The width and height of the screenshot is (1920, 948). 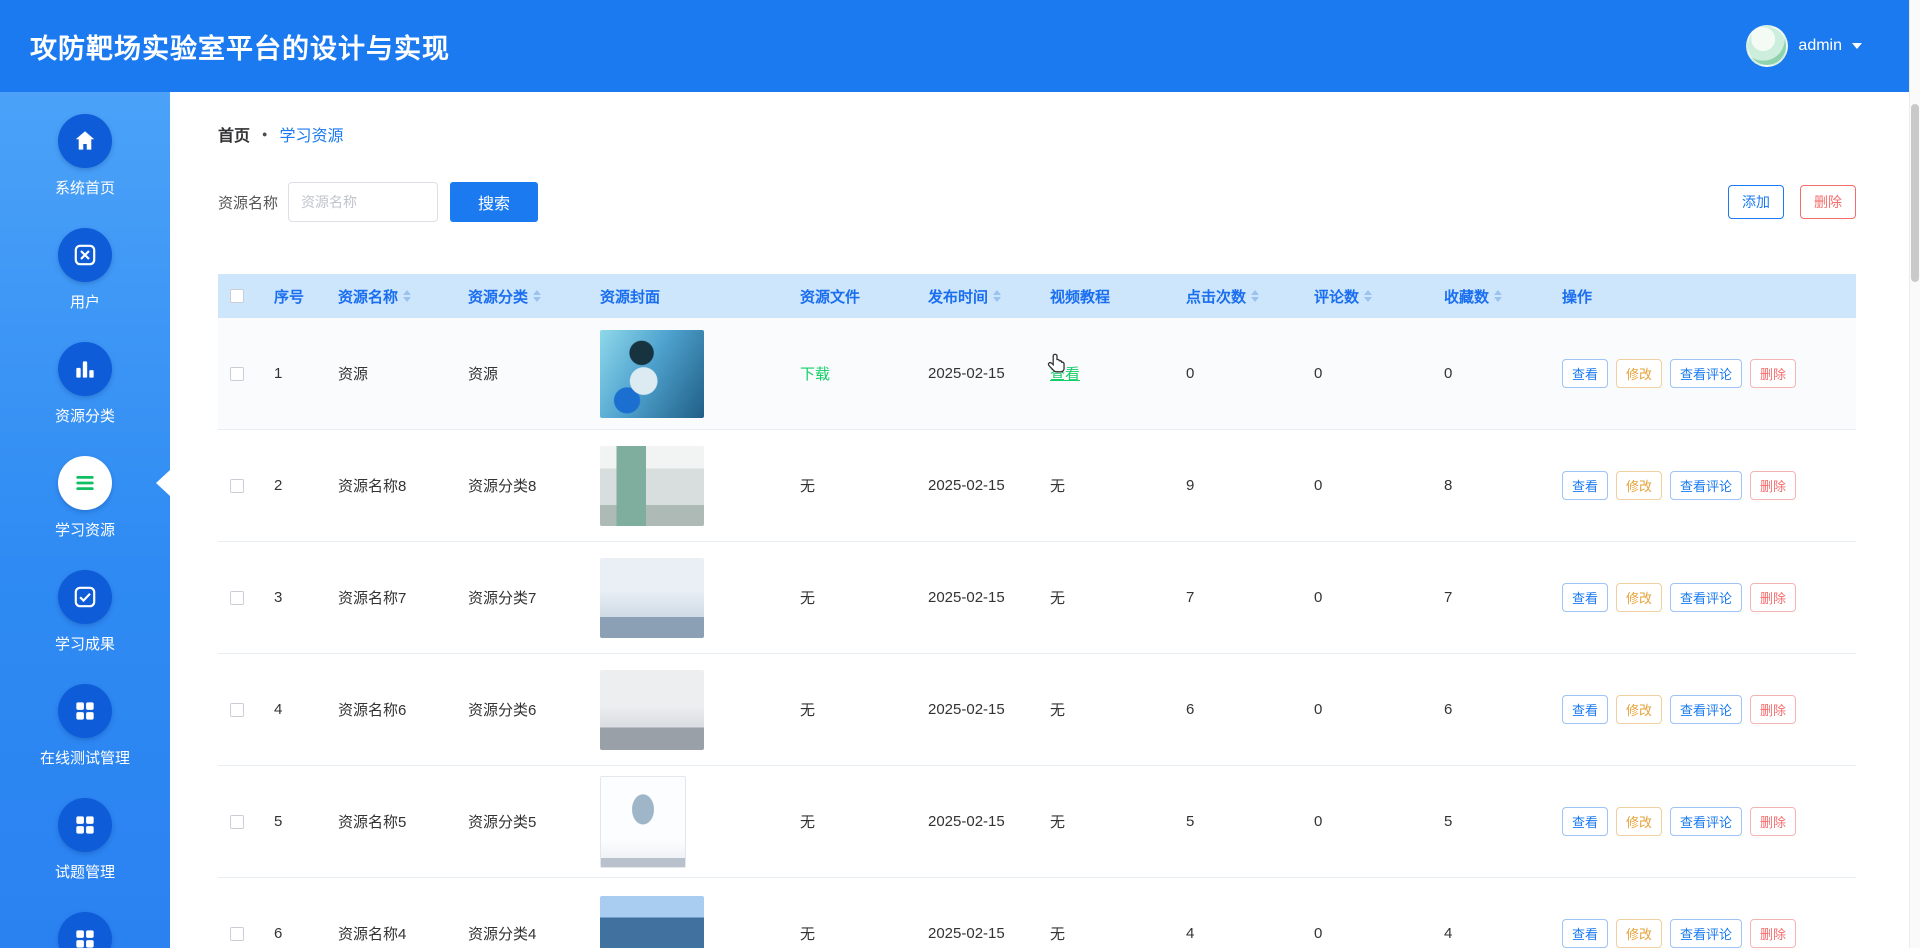 What do you see at coordinates (1767, 46) in the screenshot?
I see `user-avatar` at bounding box center [1767, 46].